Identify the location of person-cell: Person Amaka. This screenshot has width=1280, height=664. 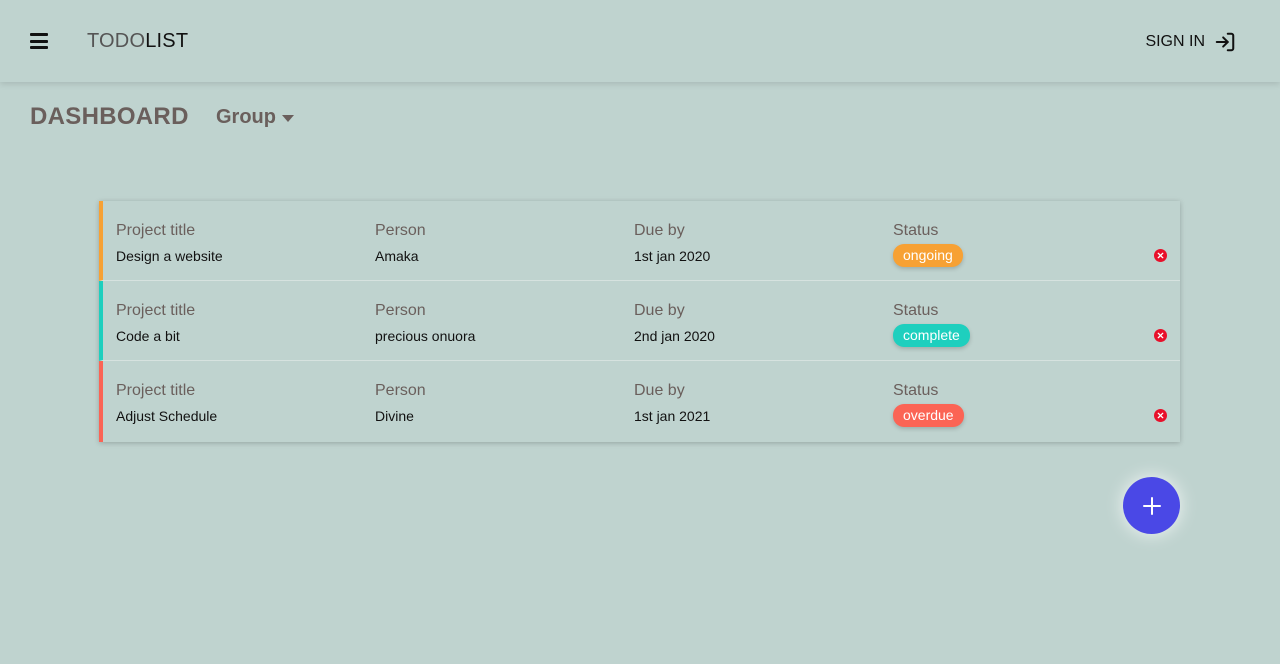
(400, 243).